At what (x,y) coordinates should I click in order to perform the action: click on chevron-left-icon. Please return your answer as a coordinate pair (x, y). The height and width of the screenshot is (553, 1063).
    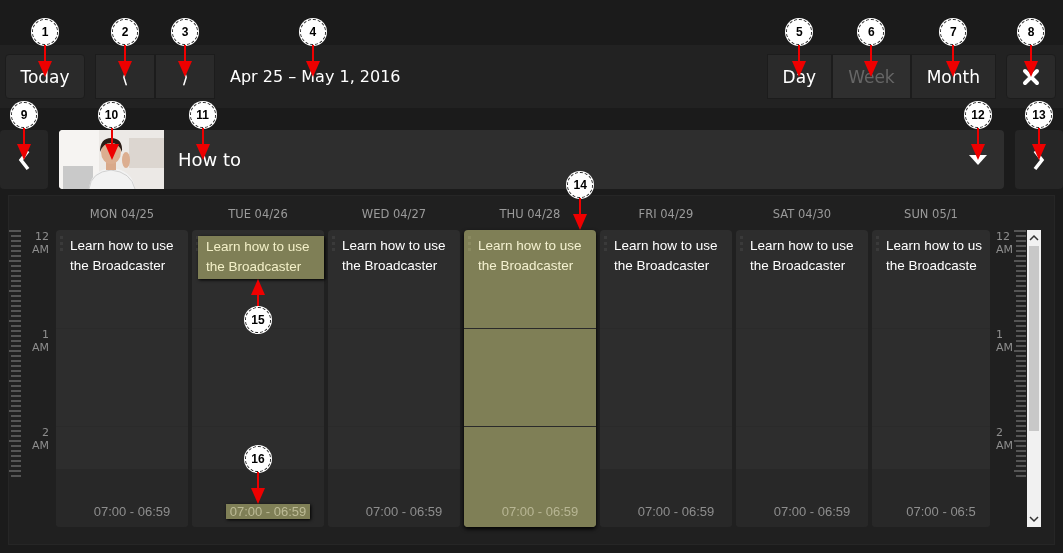
    Looking at the image, I should click on (24, 159).